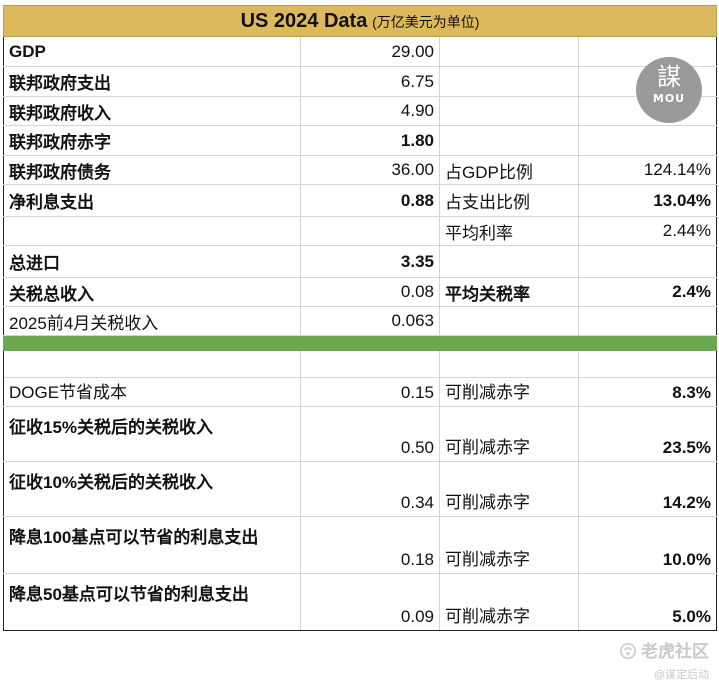 The height and width of the screenshot is (689, 719). I want to click on metric-label: 占GDP比例, so click(509, 170).